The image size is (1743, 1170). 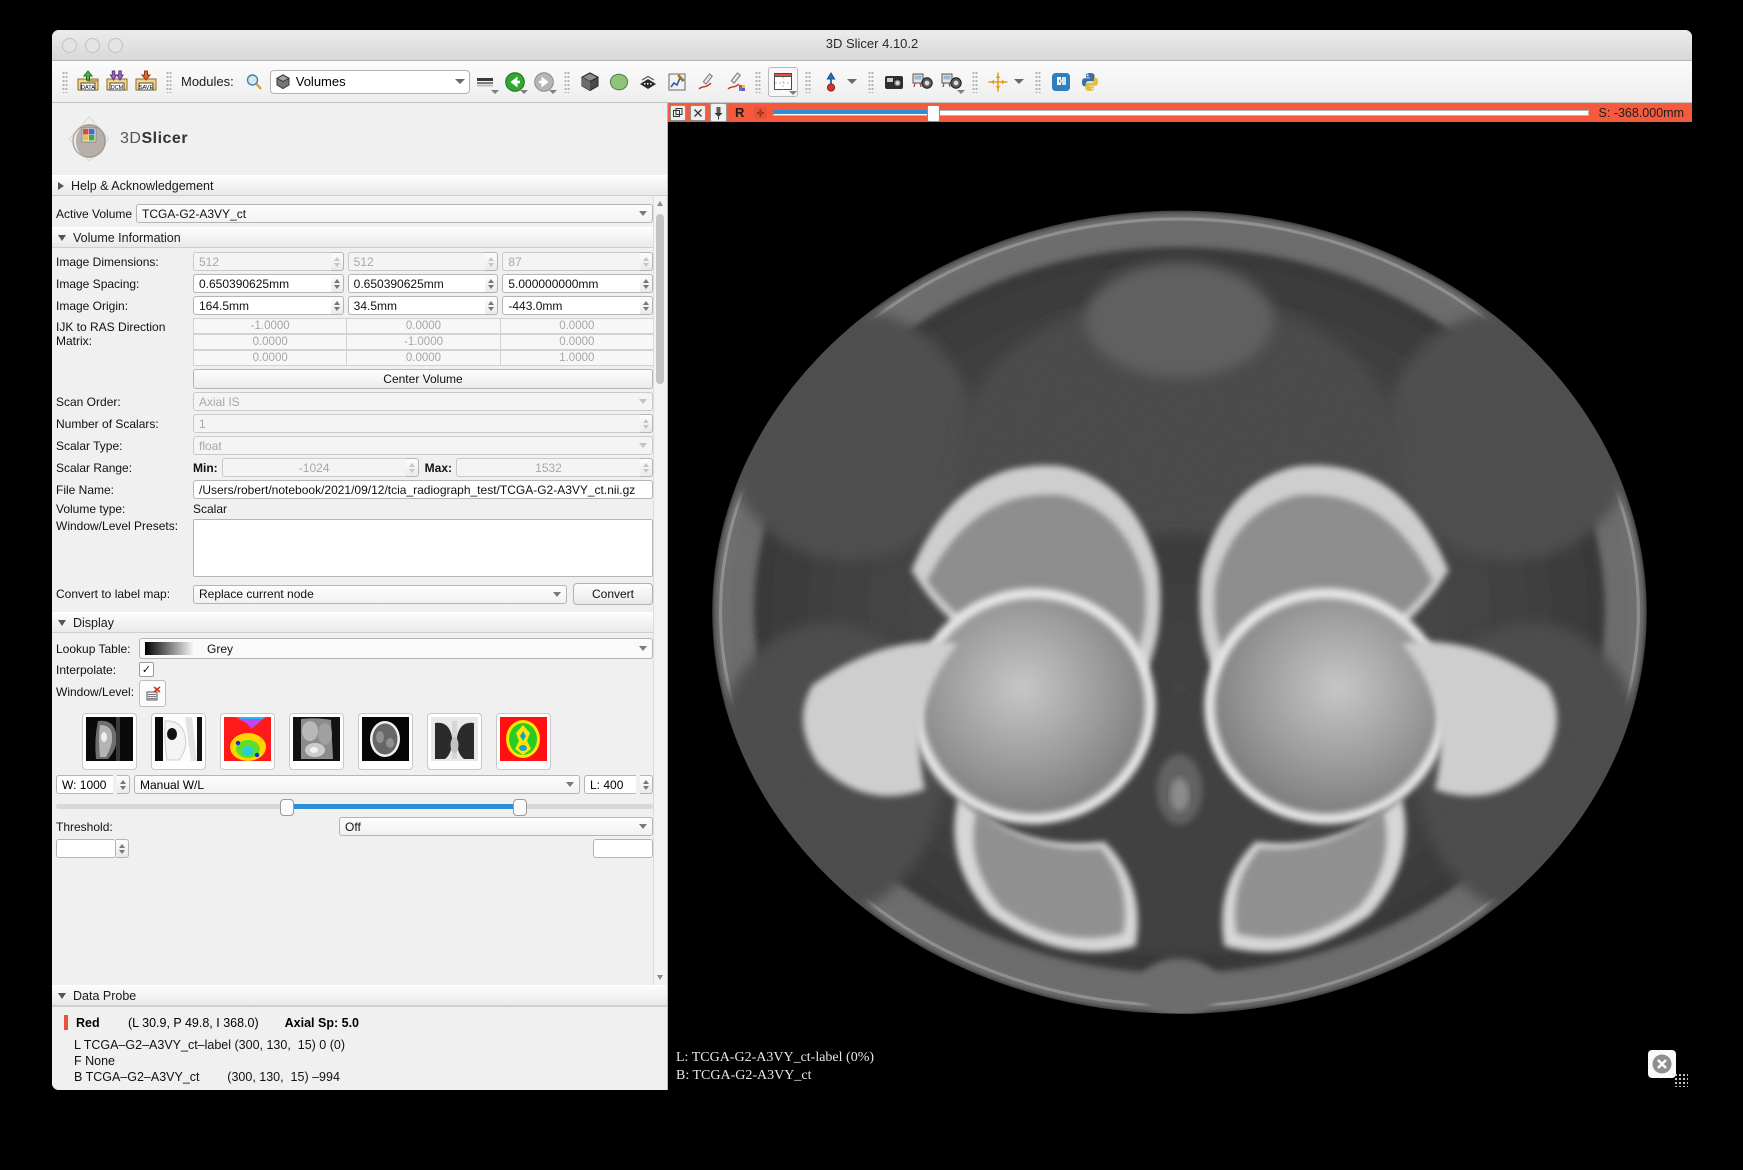 What do you see at coordinates (254, 82) in the screenshot?
I see `search-icon` at bounding box center [254, 82].